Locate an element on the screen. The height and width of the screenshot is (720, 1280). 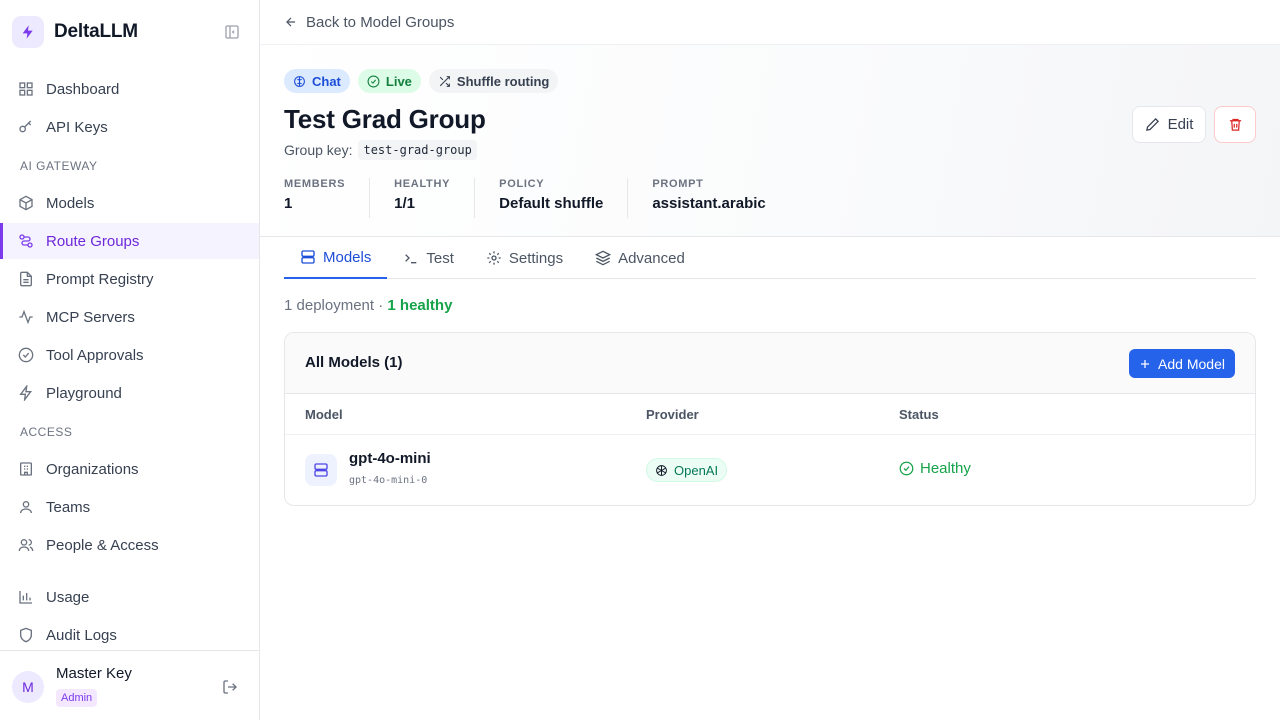
group-key: Group key: test-grad-group is located at coordinates (380, 150).